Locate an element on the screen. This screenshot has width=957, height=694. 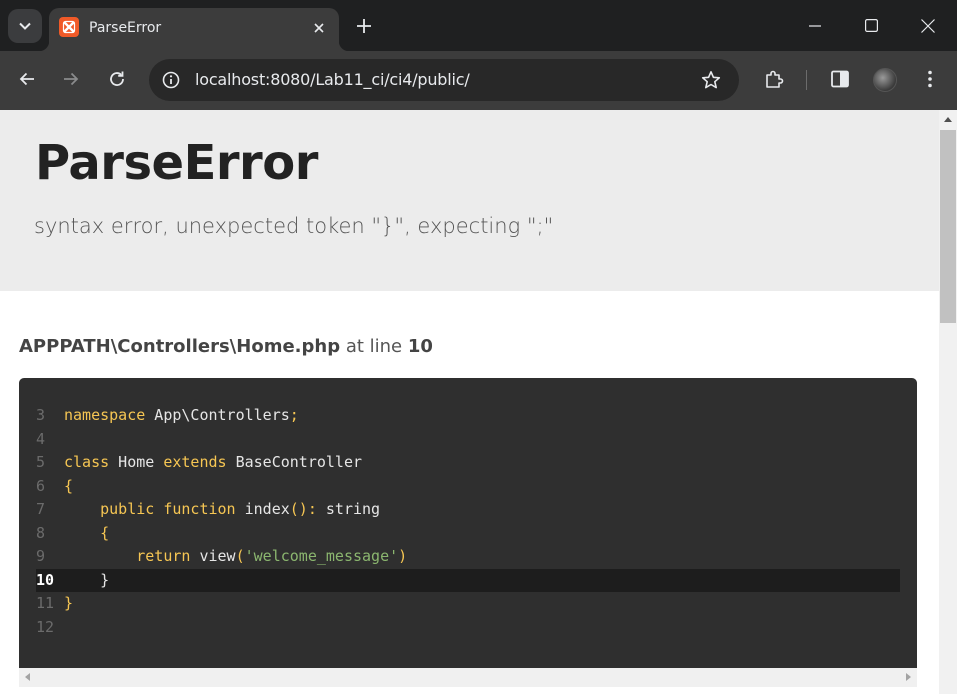
menu-button is located at coordinates (930, 79).